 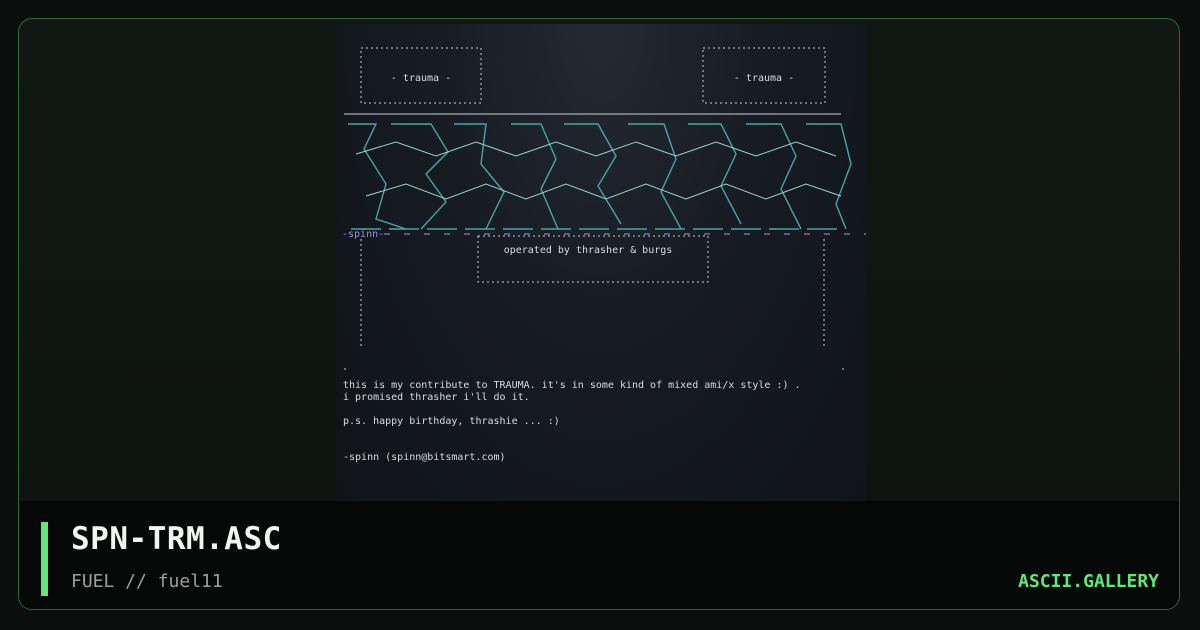 What do you see at coordinates (436, 397) in the screenshot?
I see `text-line: i promised thrasher i'll do it.` at bounding box center [436, 397].